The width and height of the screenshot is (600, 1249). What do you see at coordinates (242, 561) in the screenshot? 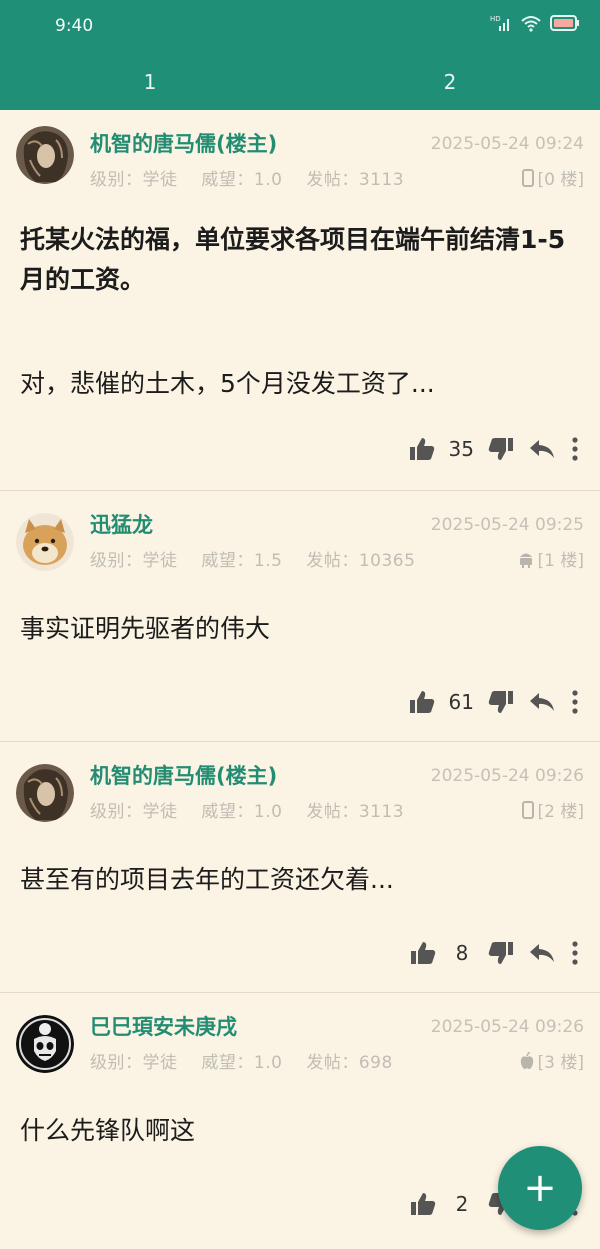
I see `user-prestige: 威望：1.5` at bounding box center [242, 561].